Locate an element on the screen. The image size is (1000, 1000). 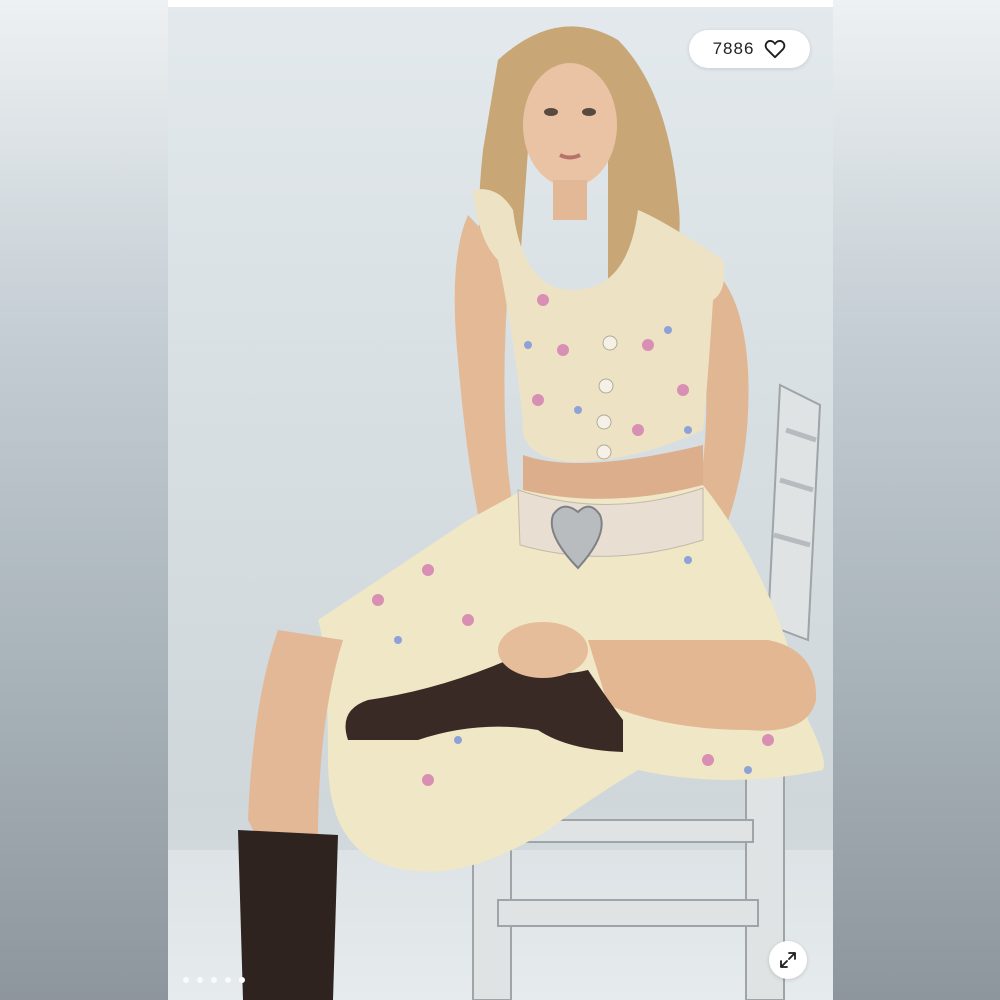
carousel-dot-active is located at coordinates (242, 980).